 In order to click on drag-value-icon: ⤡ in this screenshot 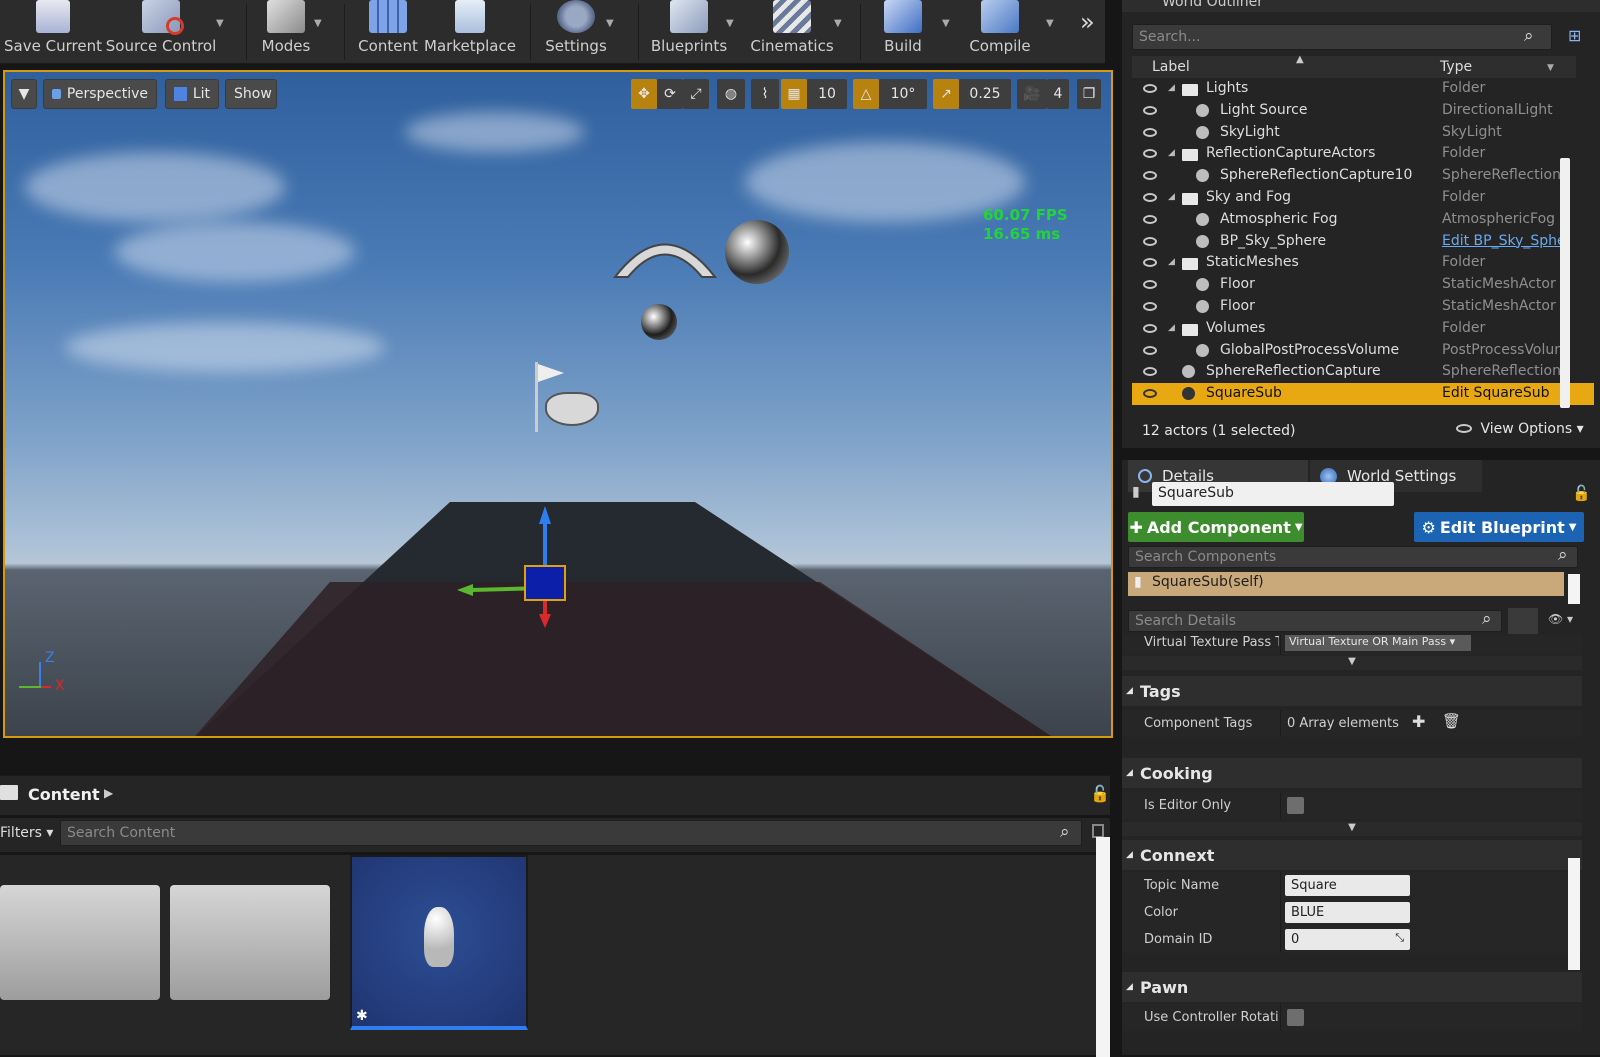, I will do `click(1399, 938)`.